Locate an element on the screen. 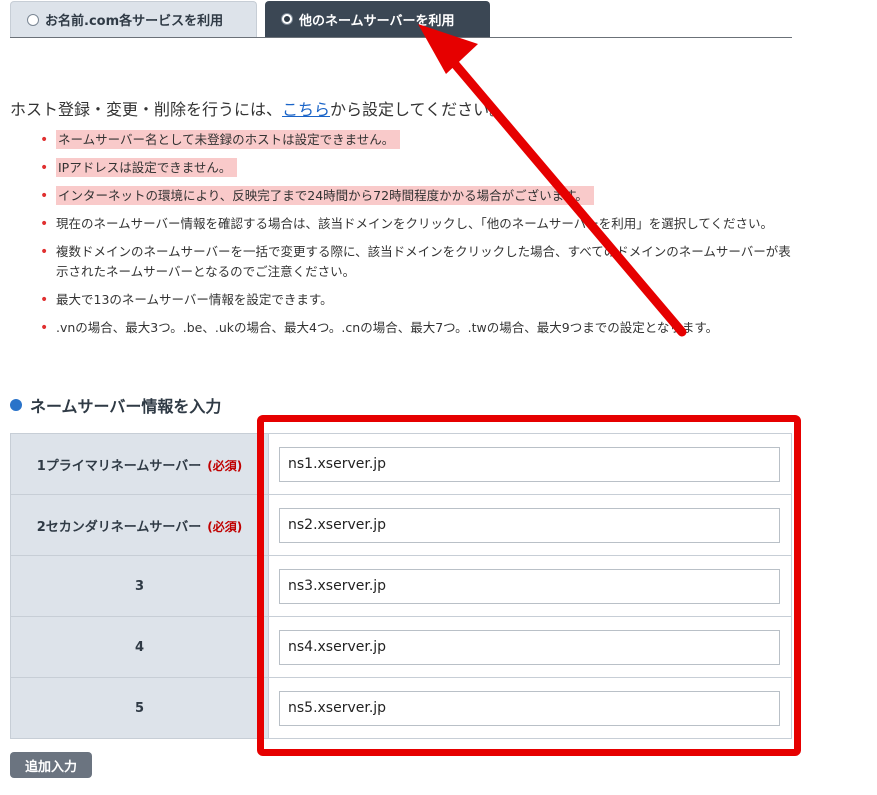 The height and width of the screenshot is (795, 877). table-row: 5 is located at coordinates (401, 708).